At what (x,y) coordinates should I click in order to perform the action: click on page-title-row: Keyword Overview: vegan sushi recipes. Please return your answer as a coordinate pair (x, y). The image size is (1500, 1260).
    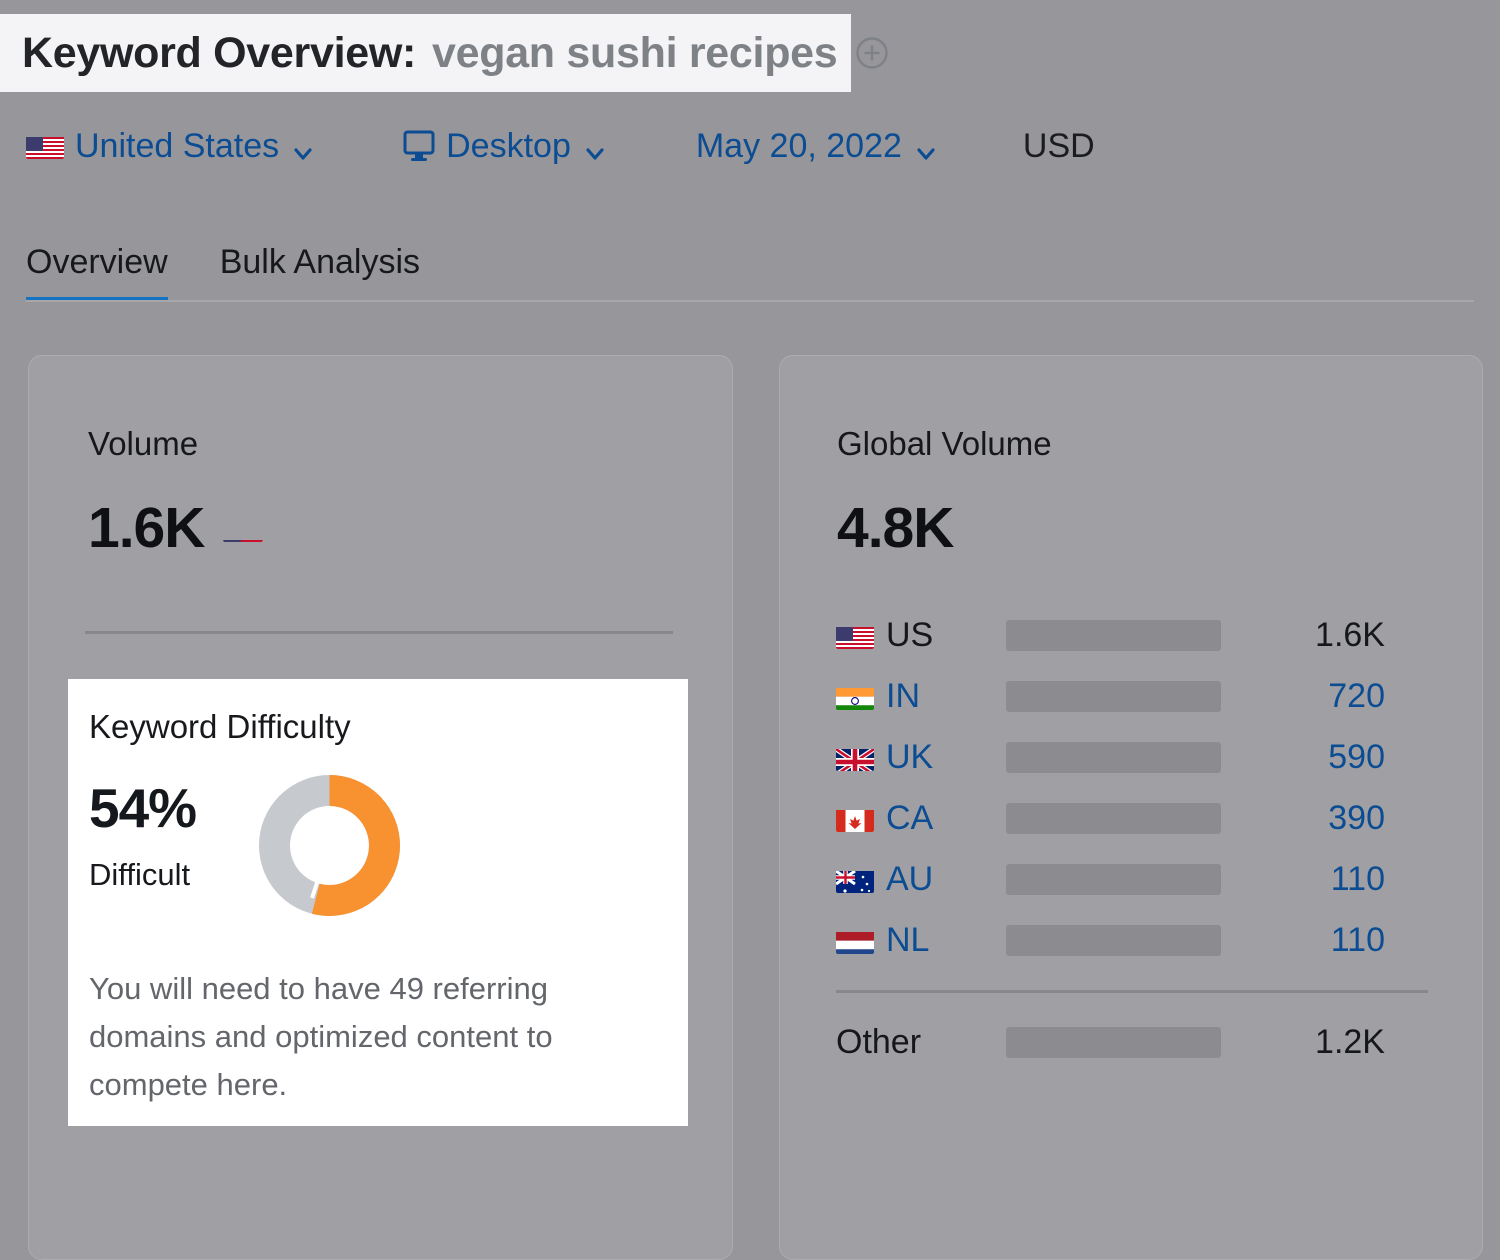
    Looking at the image, I should click on (444, 53).